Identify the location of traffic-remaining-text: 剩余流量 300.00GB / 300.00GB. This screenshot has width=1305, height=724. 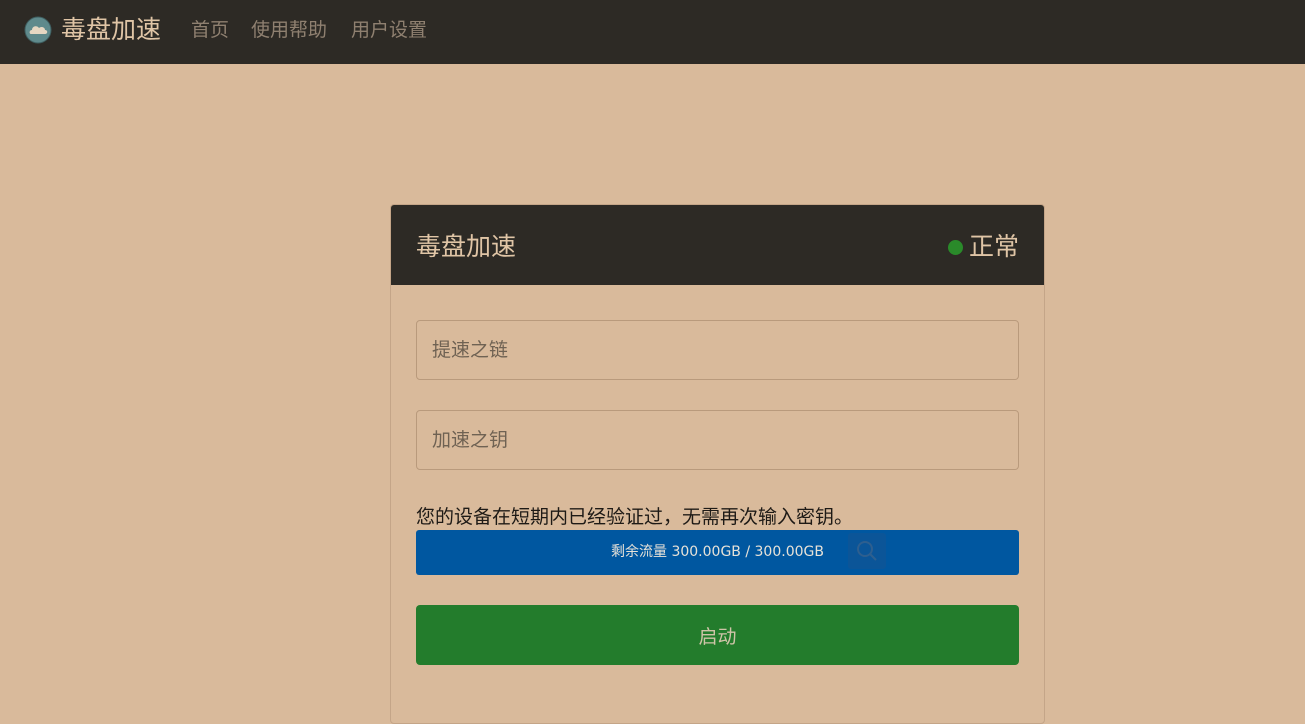
(717, 552).